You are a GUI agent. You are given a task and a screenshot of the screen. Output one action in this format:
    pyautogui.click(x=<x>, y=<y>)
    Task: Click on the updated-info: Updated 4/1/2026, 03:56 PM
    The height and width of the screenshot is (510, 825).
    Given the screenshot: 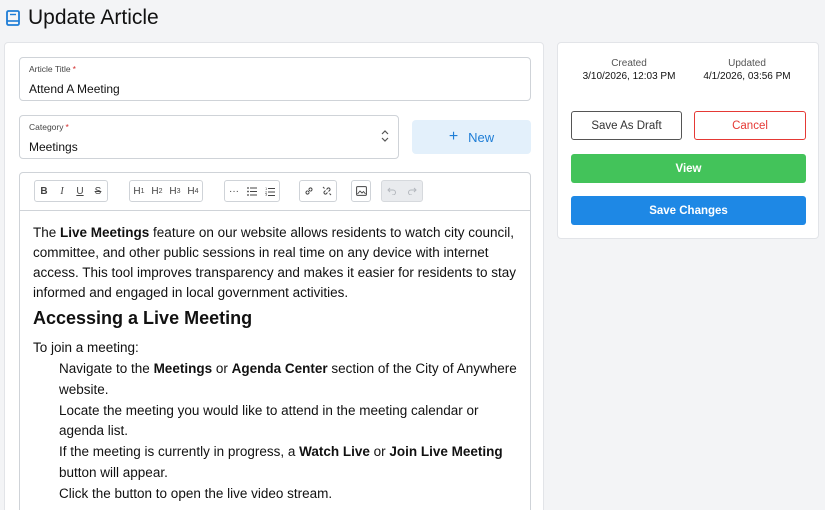 What is the action you would take?
    pyautogui.click(x=747, y=70)
    